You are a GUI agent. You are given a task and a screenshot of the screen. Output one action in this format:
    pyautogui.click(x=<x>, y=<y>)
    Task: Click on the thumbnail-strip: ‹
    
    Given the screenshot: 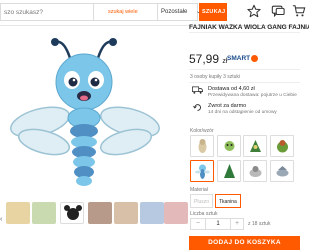 What is the action you would take?
    pyautogui.click(x=94, y=224)
    